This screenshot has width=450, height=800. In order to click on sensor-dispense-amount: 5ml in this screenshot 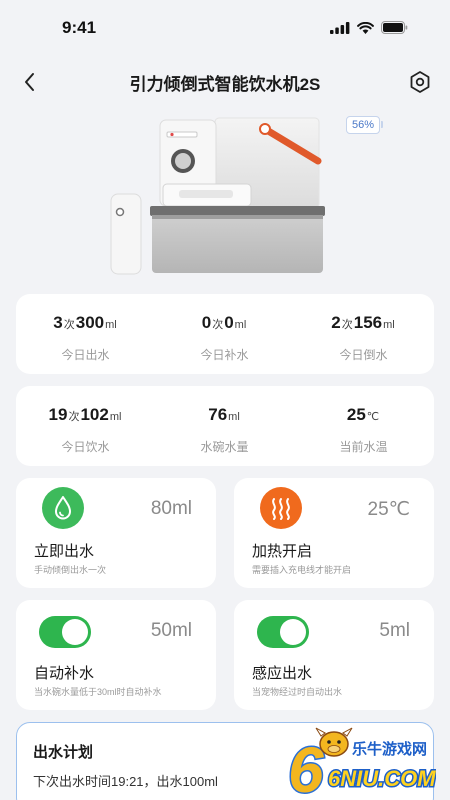, I will do `click(394, 630)`.